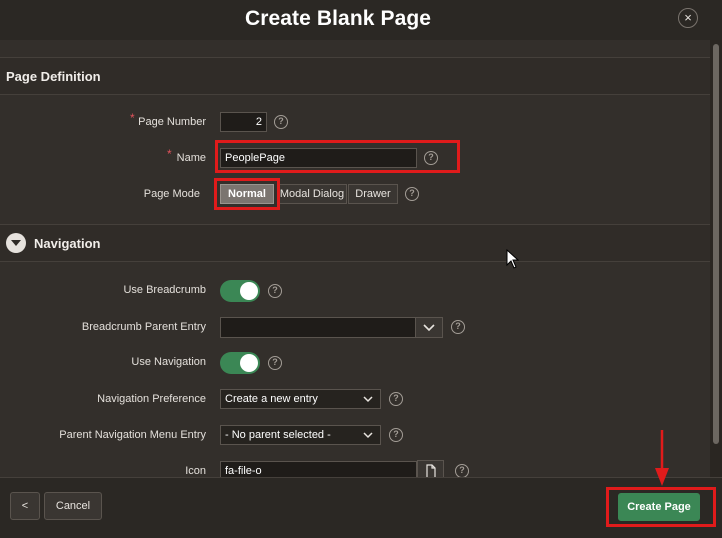 The height and width of the screenshot is (538, 722). What do you see at coordinates (271, 399) in the screenshot?
I see `nav-preference-value: Create a new entry` at bounding box center [271, 399].